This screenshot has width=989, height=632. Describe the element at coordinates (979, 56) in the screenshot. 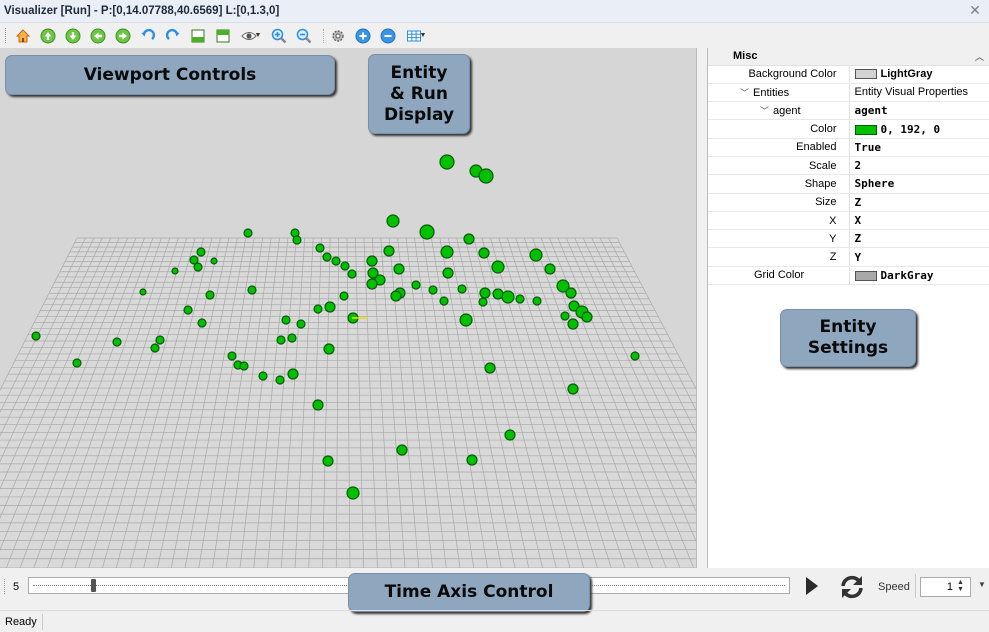

I see `collapse-icon: ︿` at that location.